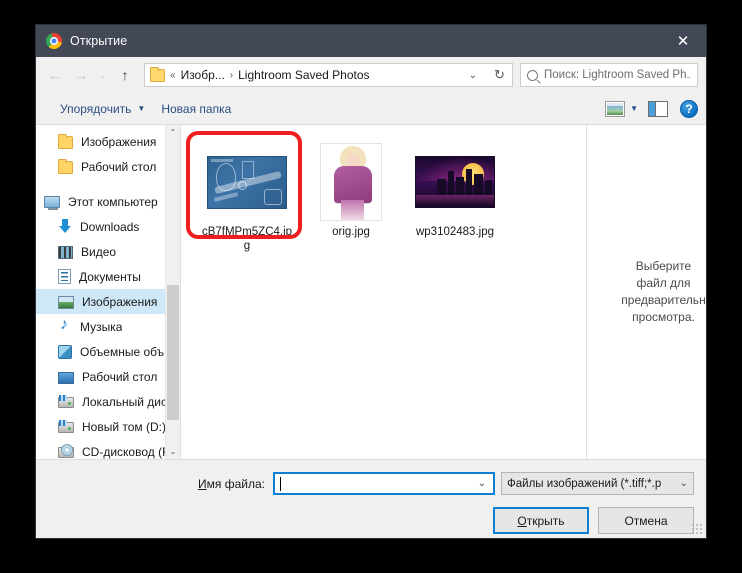 Image resolution: width=742 pixels, height=573 pixels. Describe the element at coordinates (65, 352) in the screenshot. I see `3d-objects-icon` at that location.